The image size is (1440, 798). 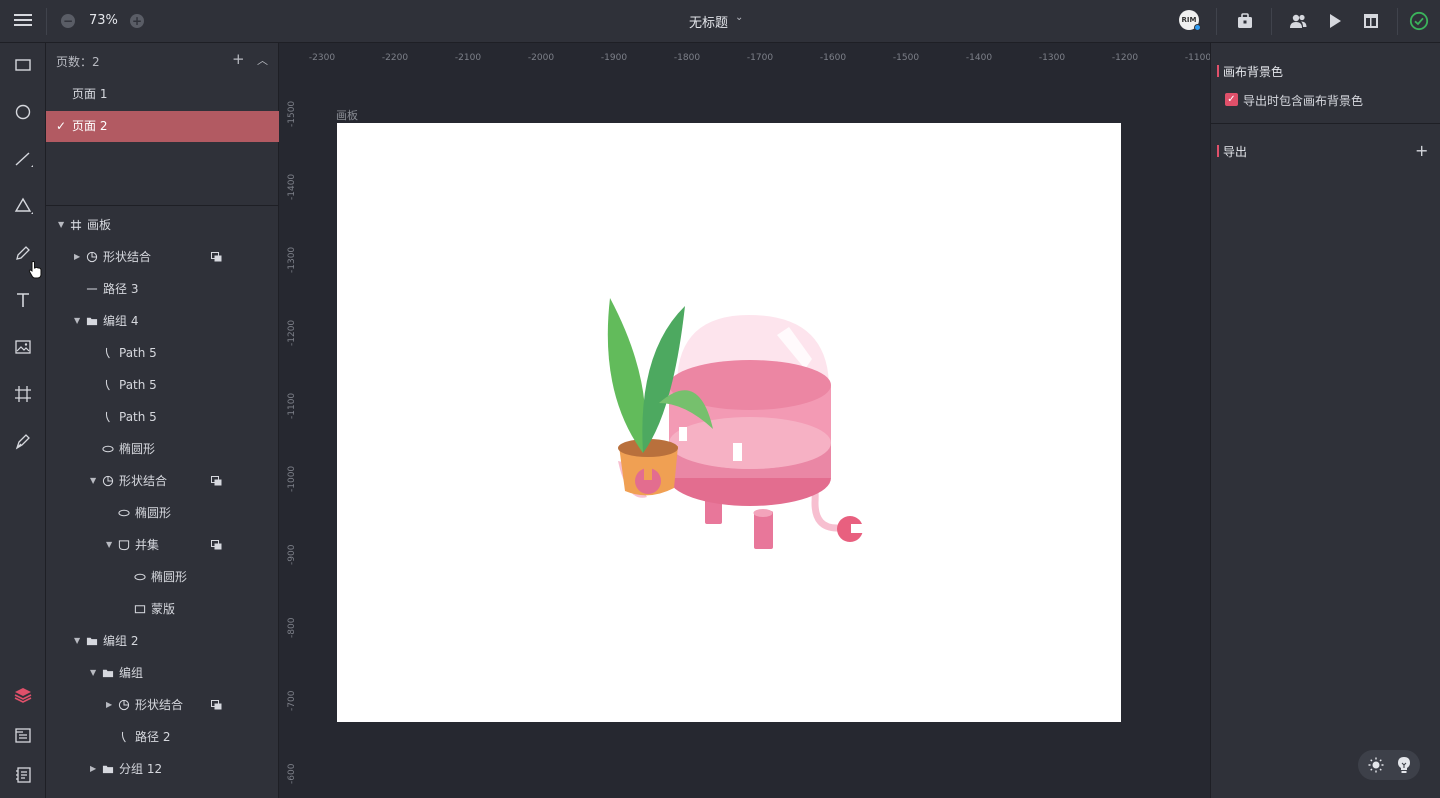 I want to click on top-toolbar: − 73% + 无标题 ⌄ RIM, so click(x=720, y=21).